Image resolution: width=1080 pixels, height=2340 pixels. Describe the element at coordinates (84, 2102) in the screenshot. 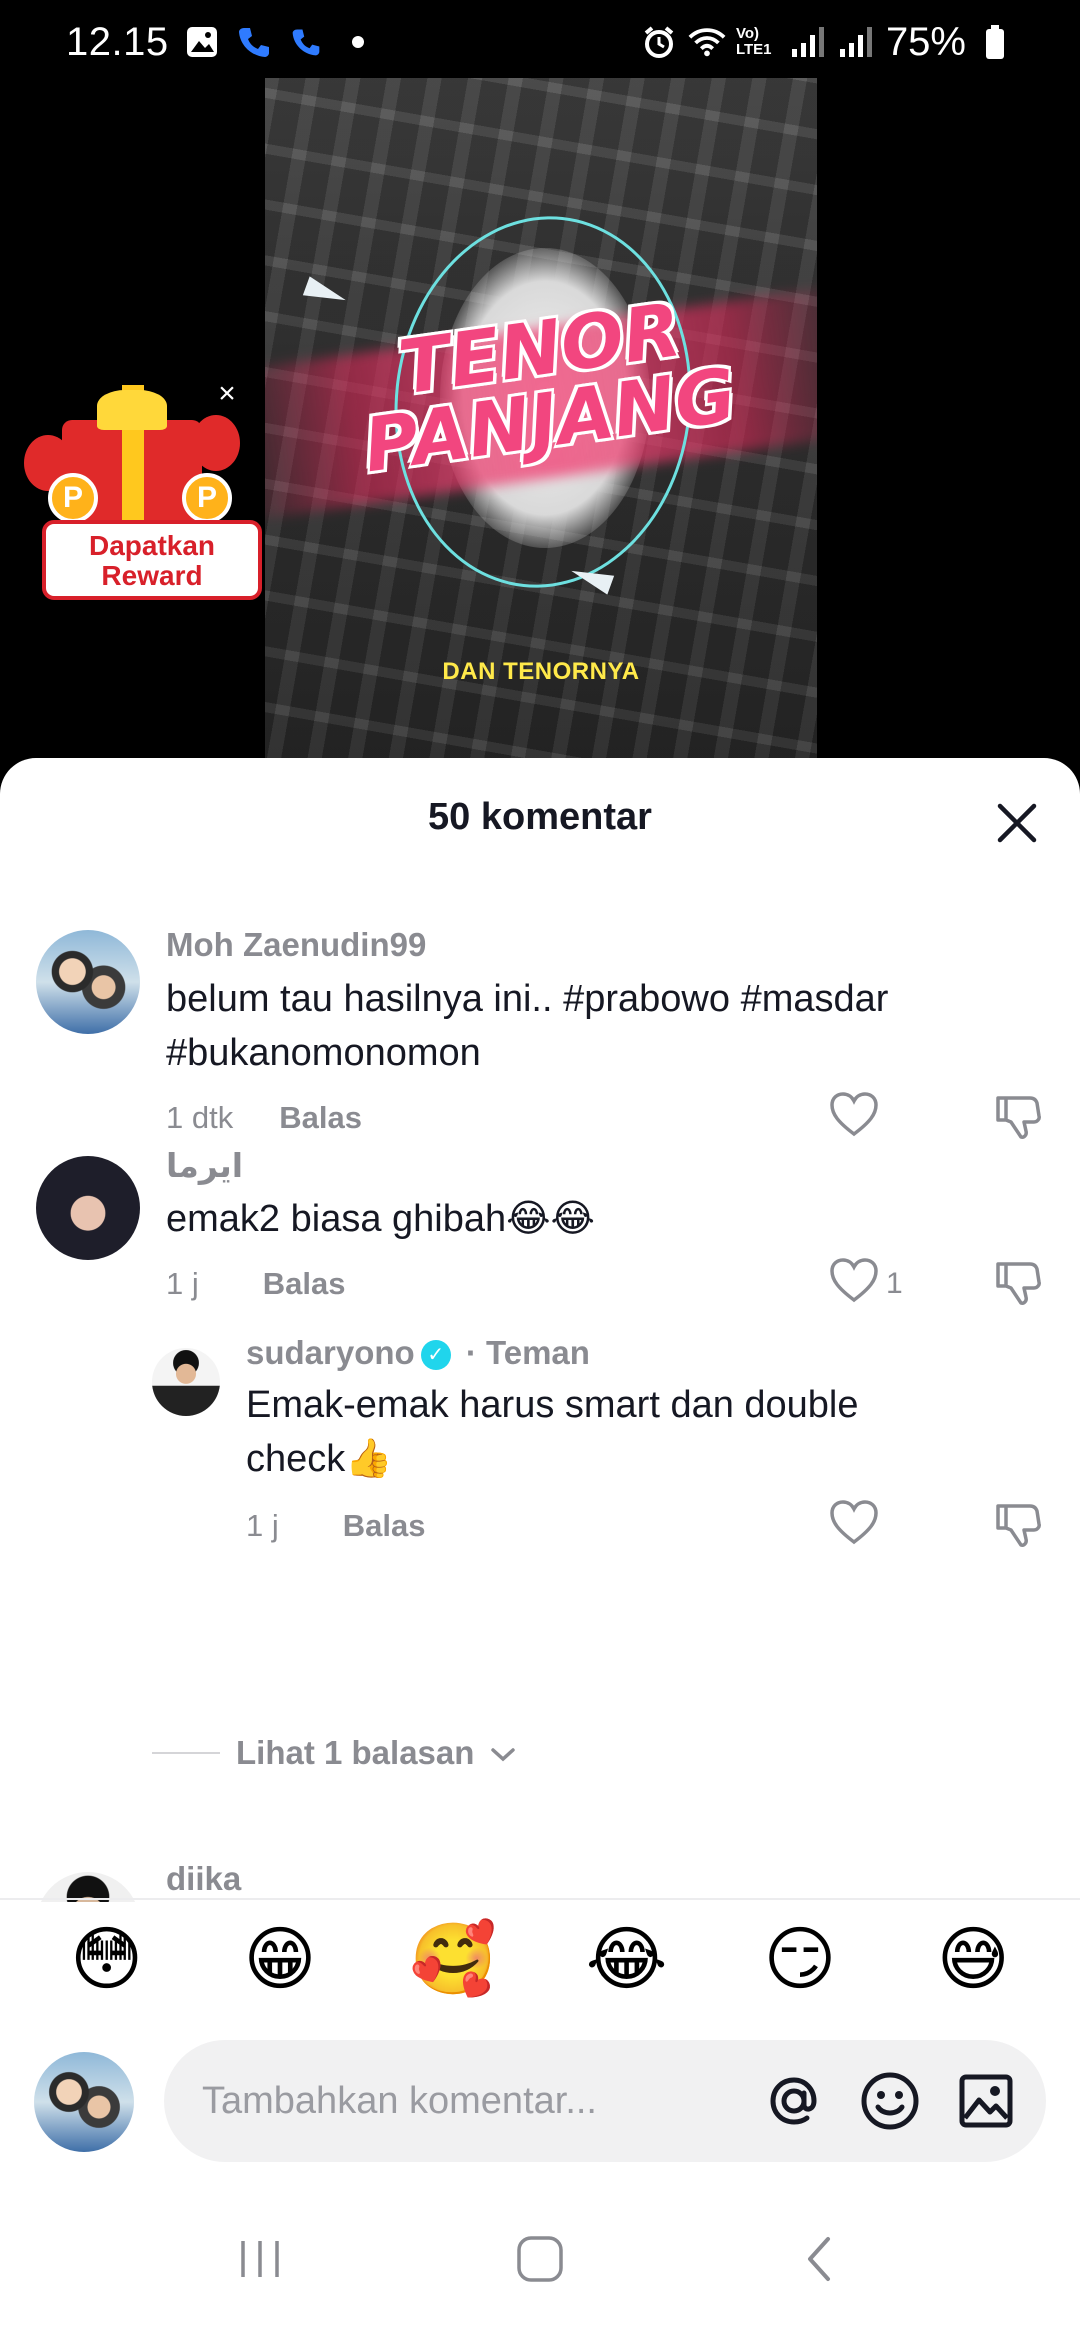

I see `current-user-avatar` at that location.